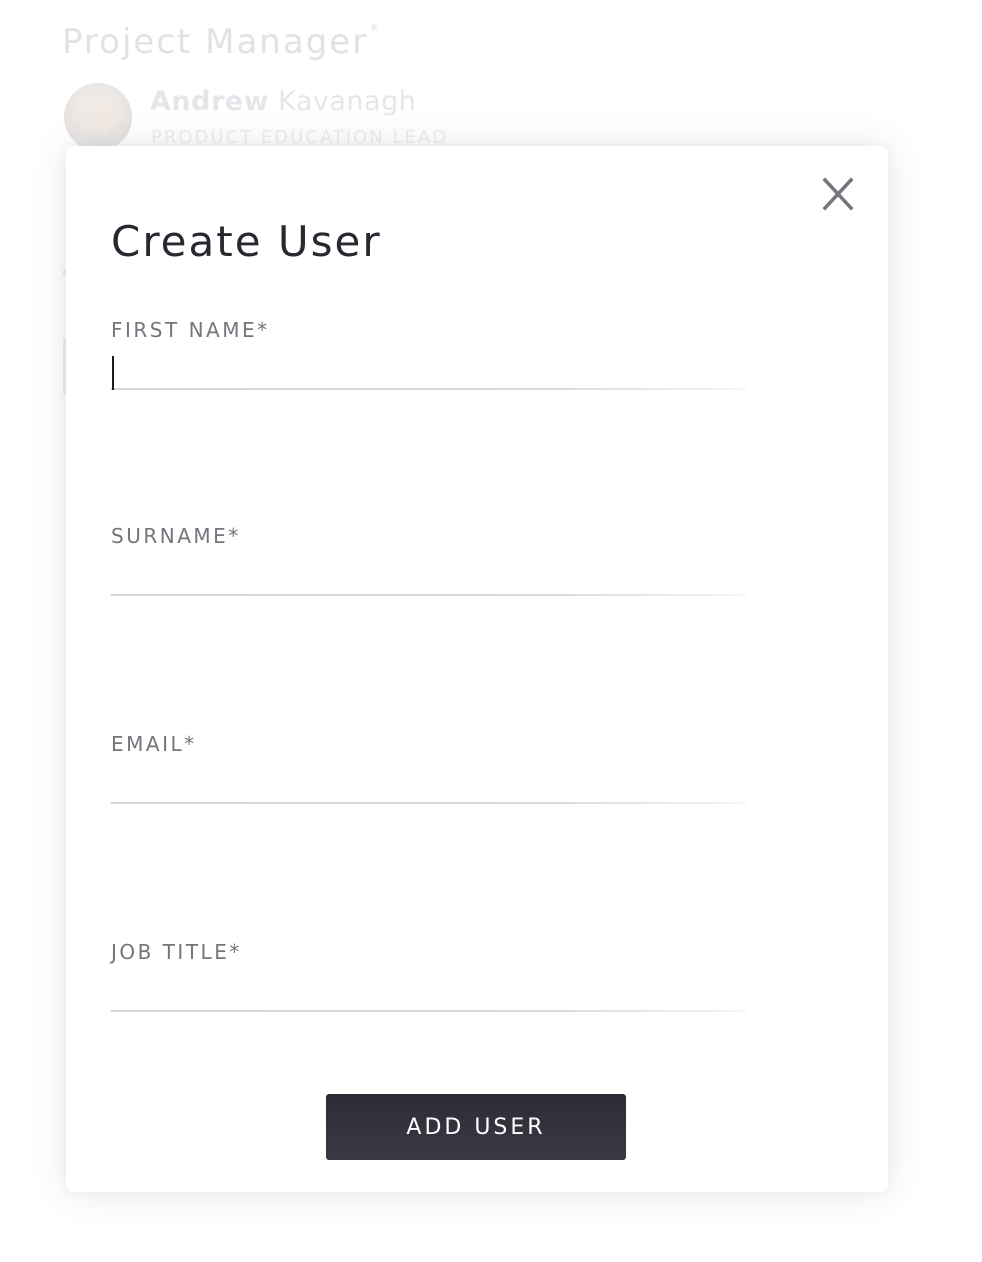 This screenshot has height=1262, width=982. What do you see at coordinates (429, 369) in the screenshot?
I see `first-name-input` at bounding box center [429, 369].